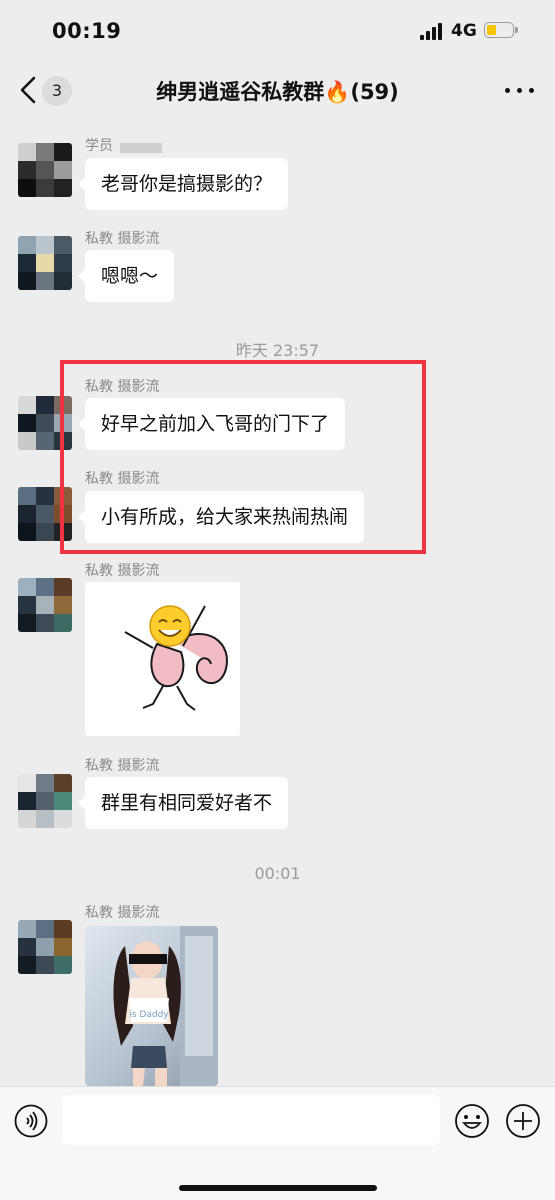 The image size is (555, 1200). Describe the element at coordinates (126, 276) in the screenshot. I see `message-bubble: 嗯嗯～` at that location.